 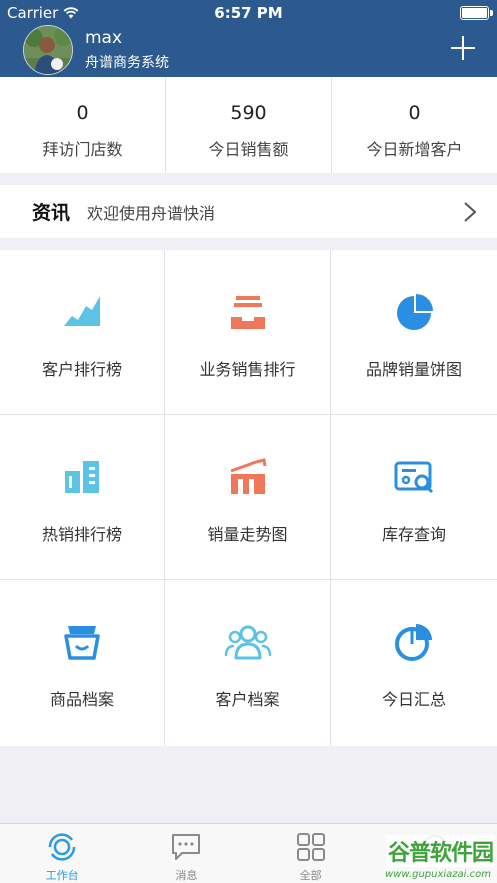 What do you see at coordinates (82, 643) in the screenshot?
I see `basket-icon` at bounding box center [82, 643].